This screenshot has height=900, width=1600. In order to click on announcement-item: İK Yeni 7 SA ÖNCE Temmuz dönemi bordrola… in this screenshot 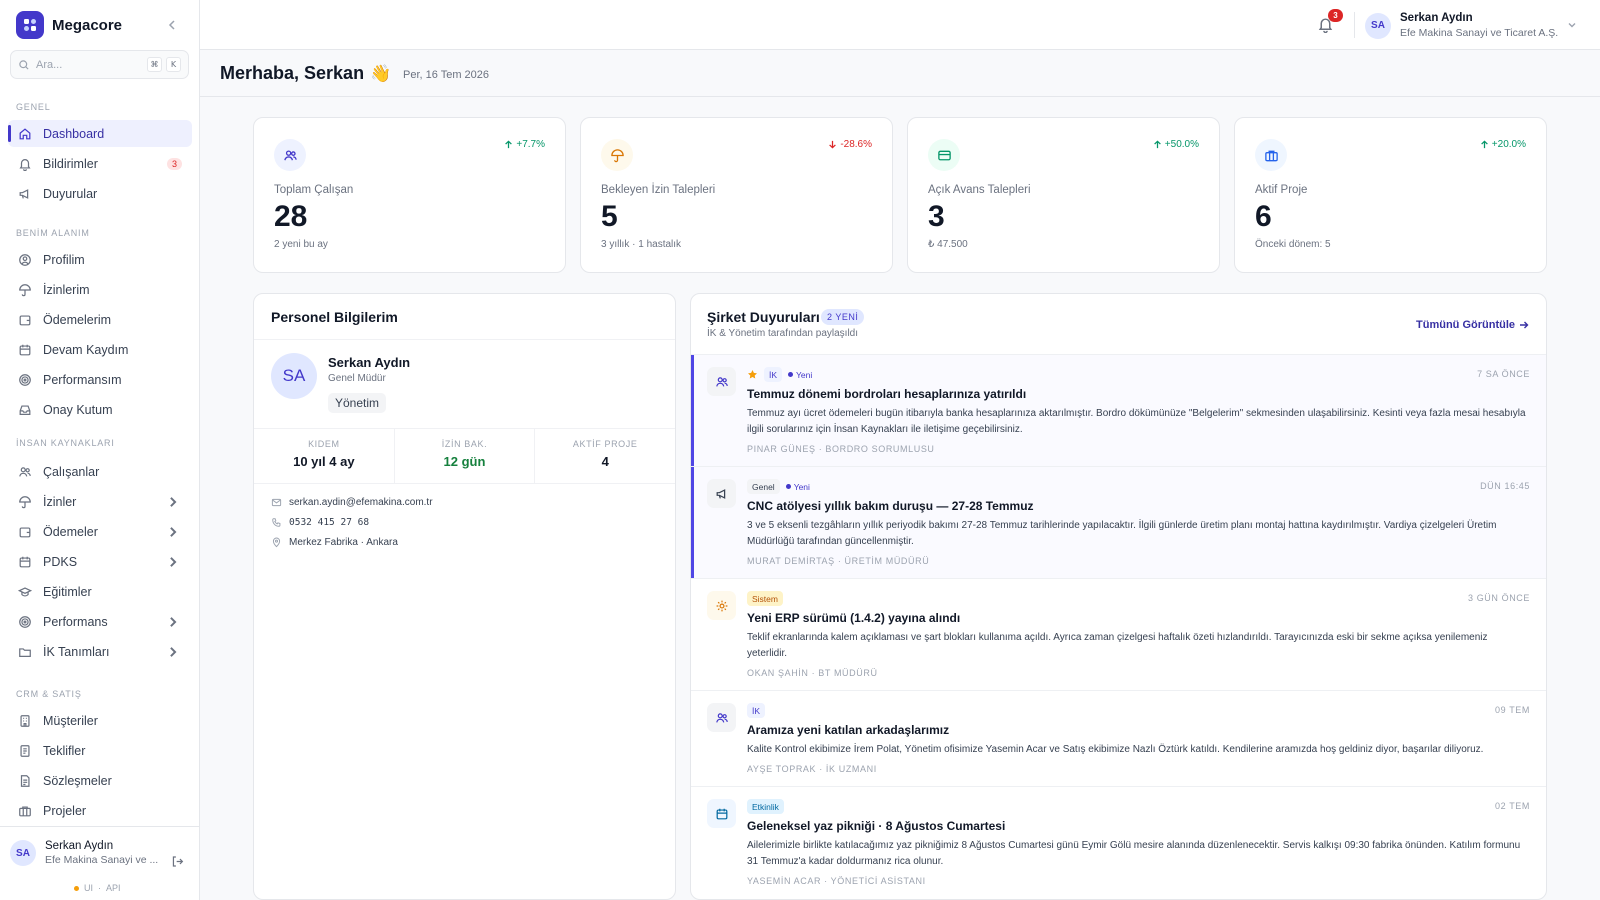, I will do `click(1118, 410)`.